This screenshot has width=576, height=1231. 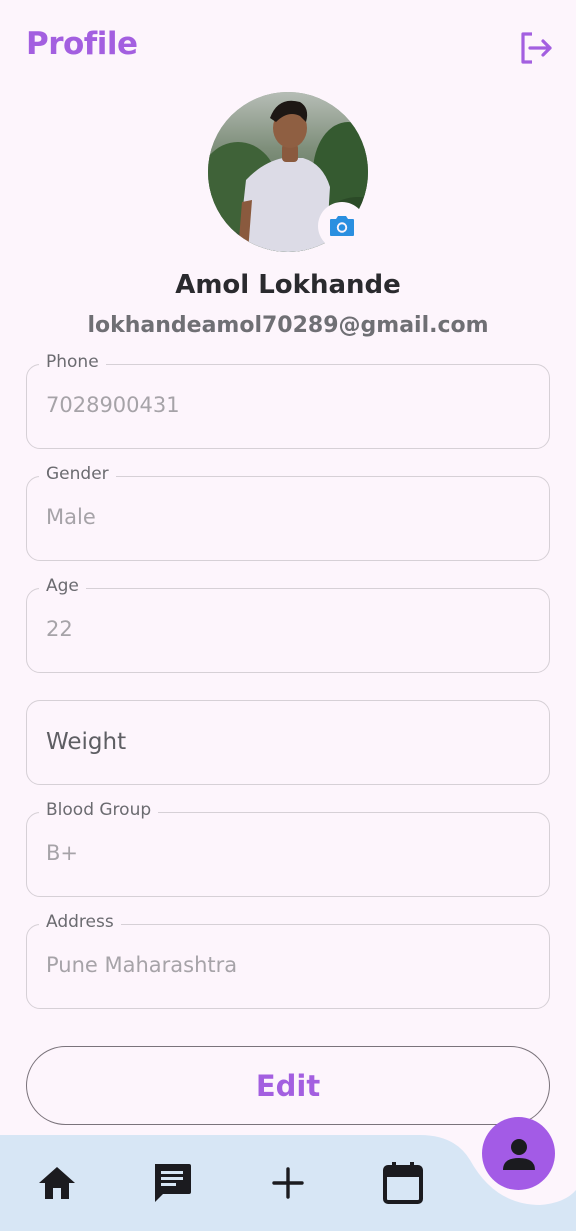 What do you see at coordinates (288, 624) in the screenshot?
I see `age-field: Age 22` at bounding box center [288, 624].